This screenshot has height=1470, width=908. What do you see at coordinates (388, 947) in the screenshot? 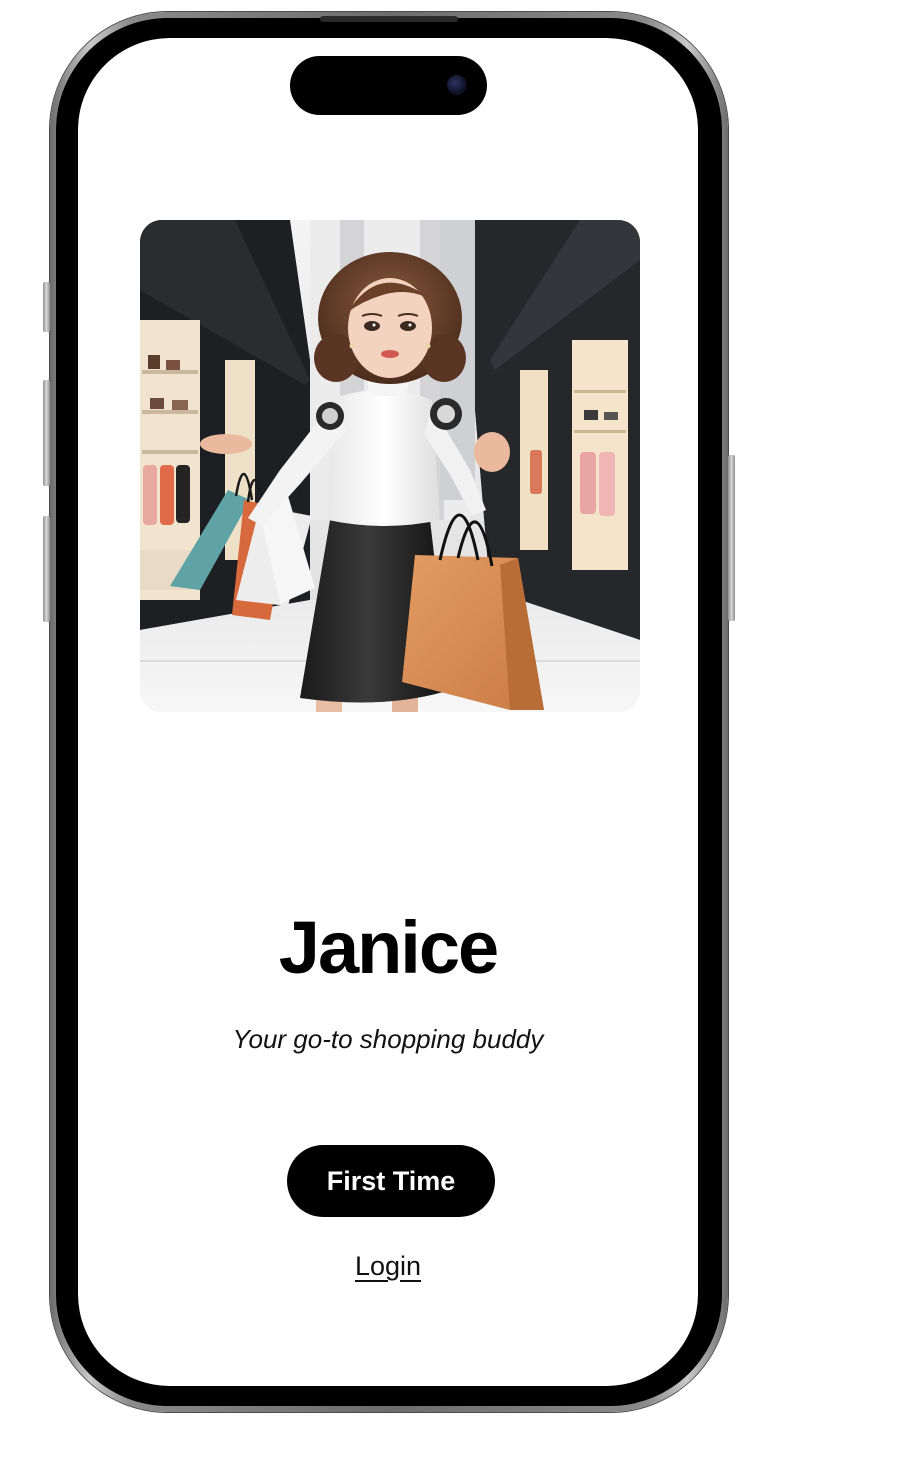
I see `app-title: Janice` at bounding box center [388, 947].